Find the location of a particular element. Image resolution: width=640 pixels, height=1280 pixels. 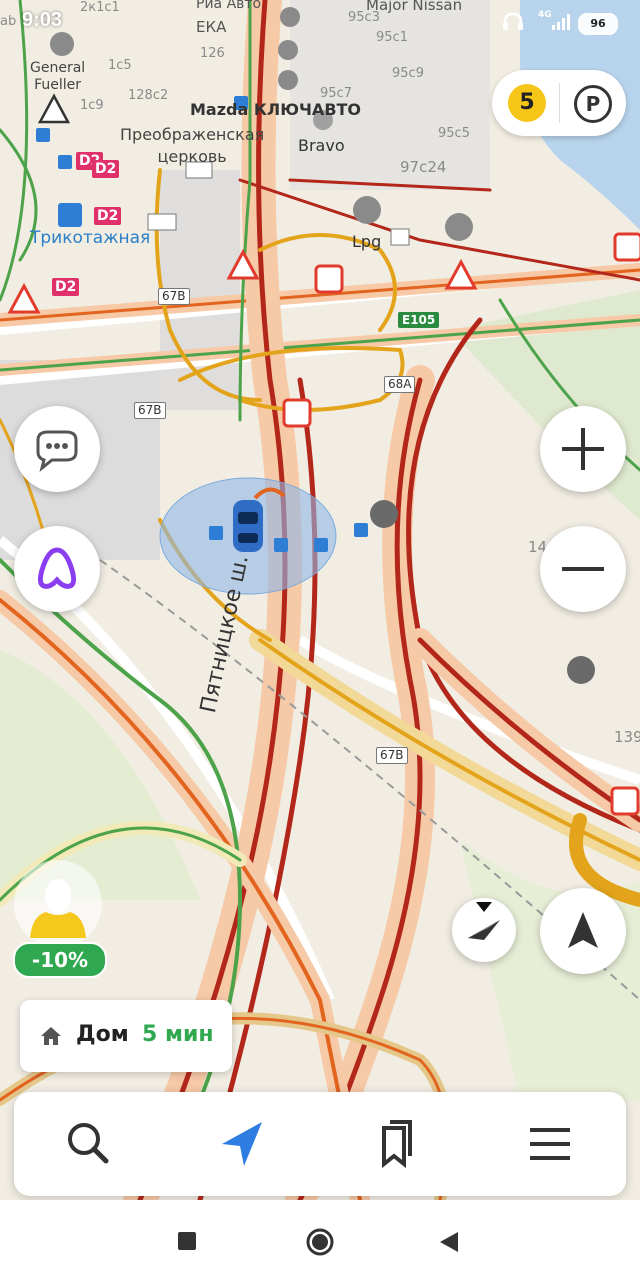

location-arrow-icon is located at coordinates (583, 930).